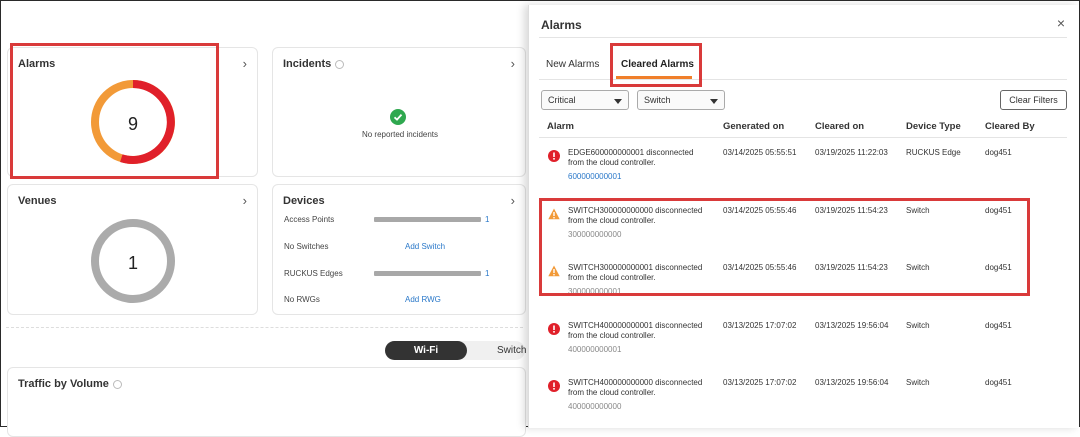  Describe the element at coordinates (585, 100) in the screenshot. I see `severity-filter: Critical` at that location.